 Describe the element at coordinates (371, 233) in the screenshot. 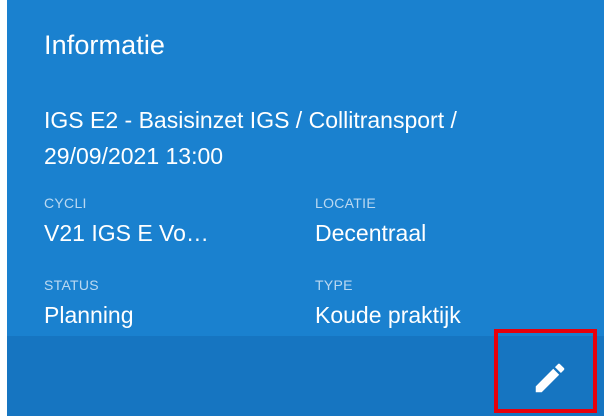

I see `field-value-locatie: Decentraal` at that location.